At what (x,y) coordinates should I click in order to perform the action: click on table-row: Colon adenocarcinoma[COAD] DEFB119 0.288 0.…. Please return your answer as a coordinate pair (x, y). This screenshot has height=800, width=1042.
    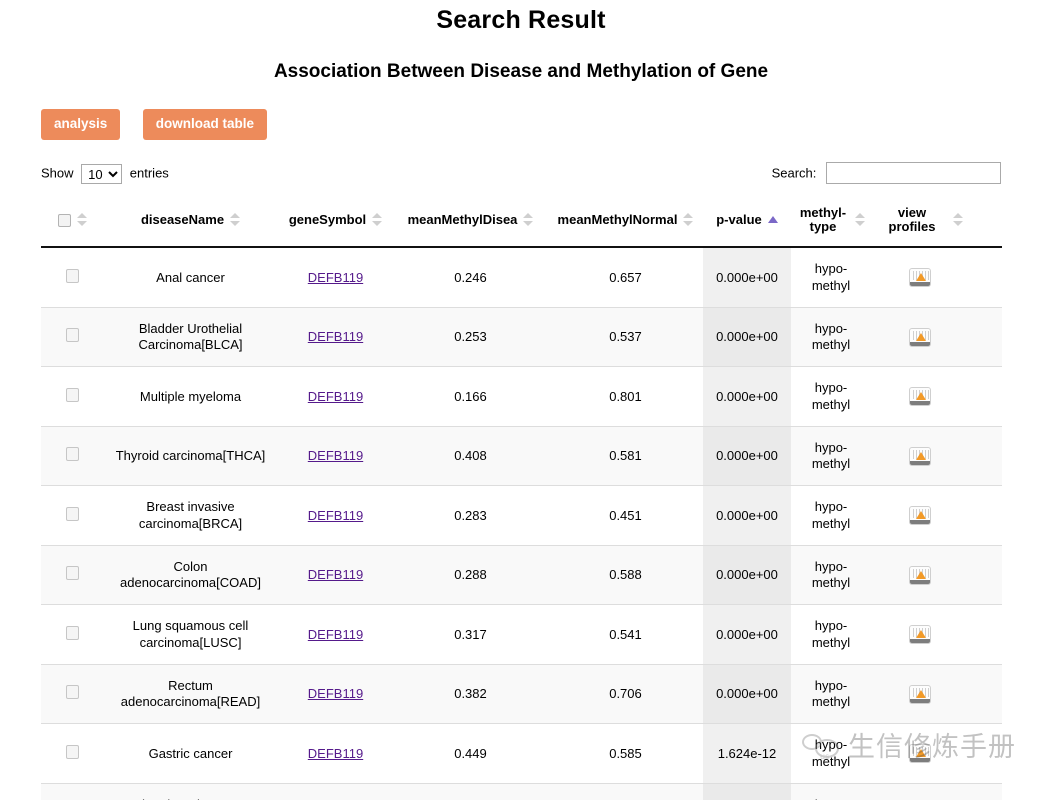
    Looking at the image, I should click on (521, 575).